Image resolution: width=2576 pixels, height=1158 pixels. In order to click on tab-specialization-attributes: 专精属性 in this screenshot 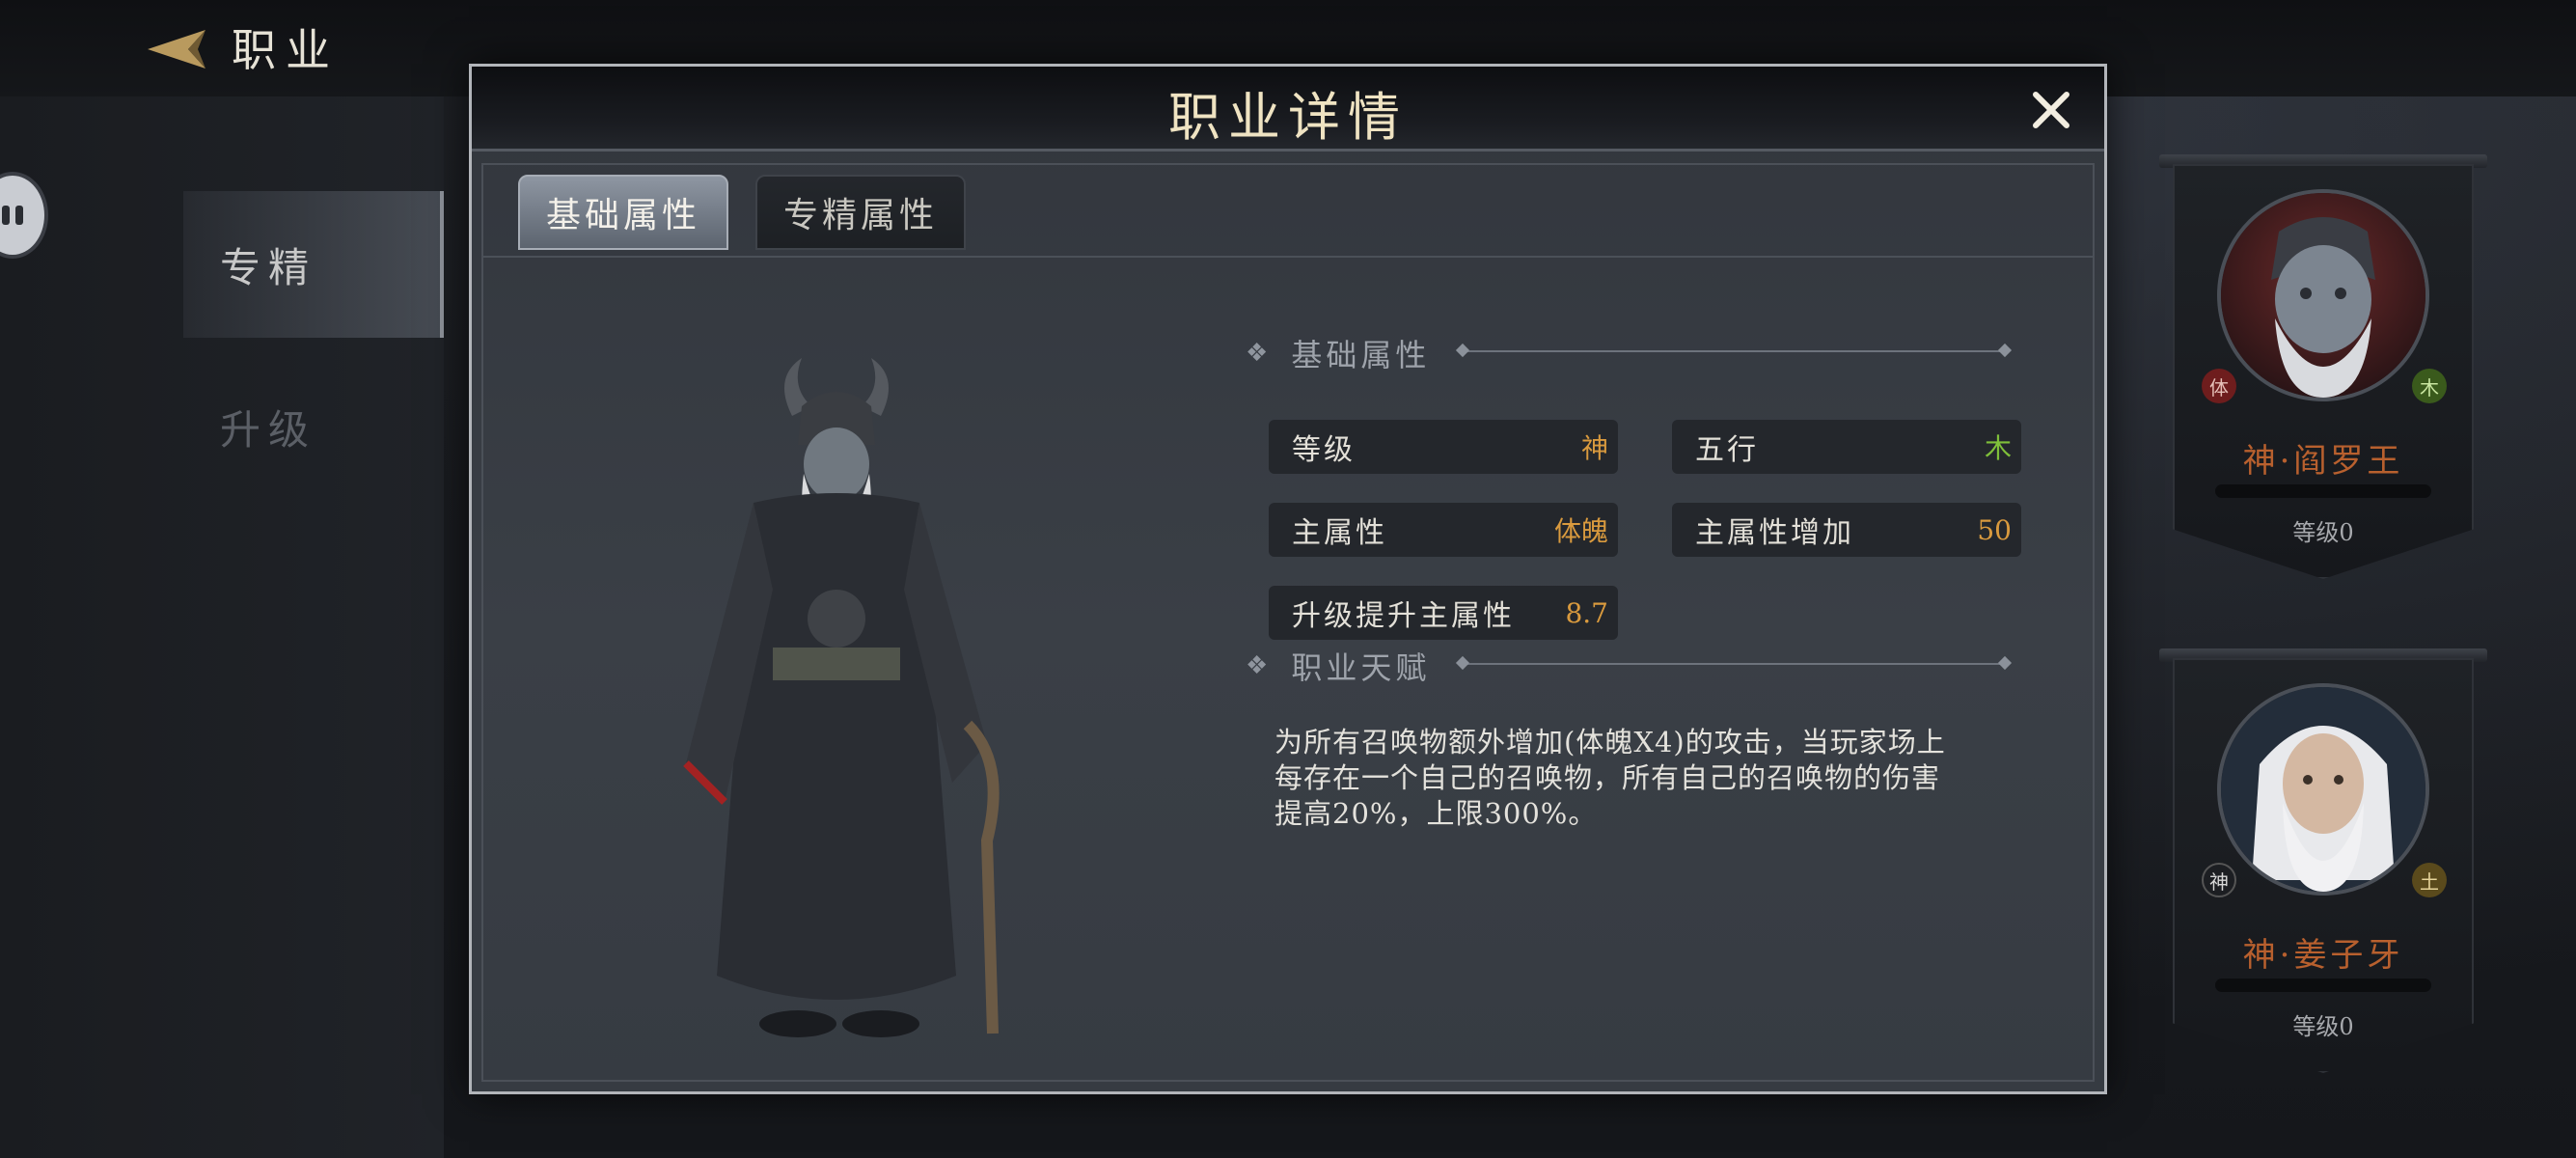, I will do `click(860, 212)`.